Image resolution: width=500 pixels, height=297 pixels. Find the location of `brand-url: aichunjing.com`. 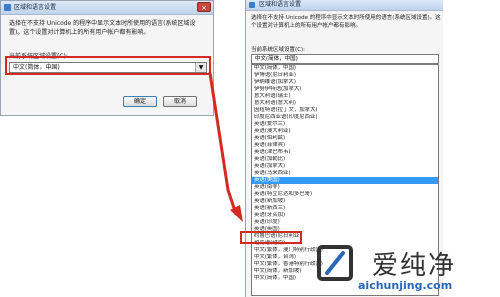

brand-url: aichunjing.com is located at coordinates (405, 285).